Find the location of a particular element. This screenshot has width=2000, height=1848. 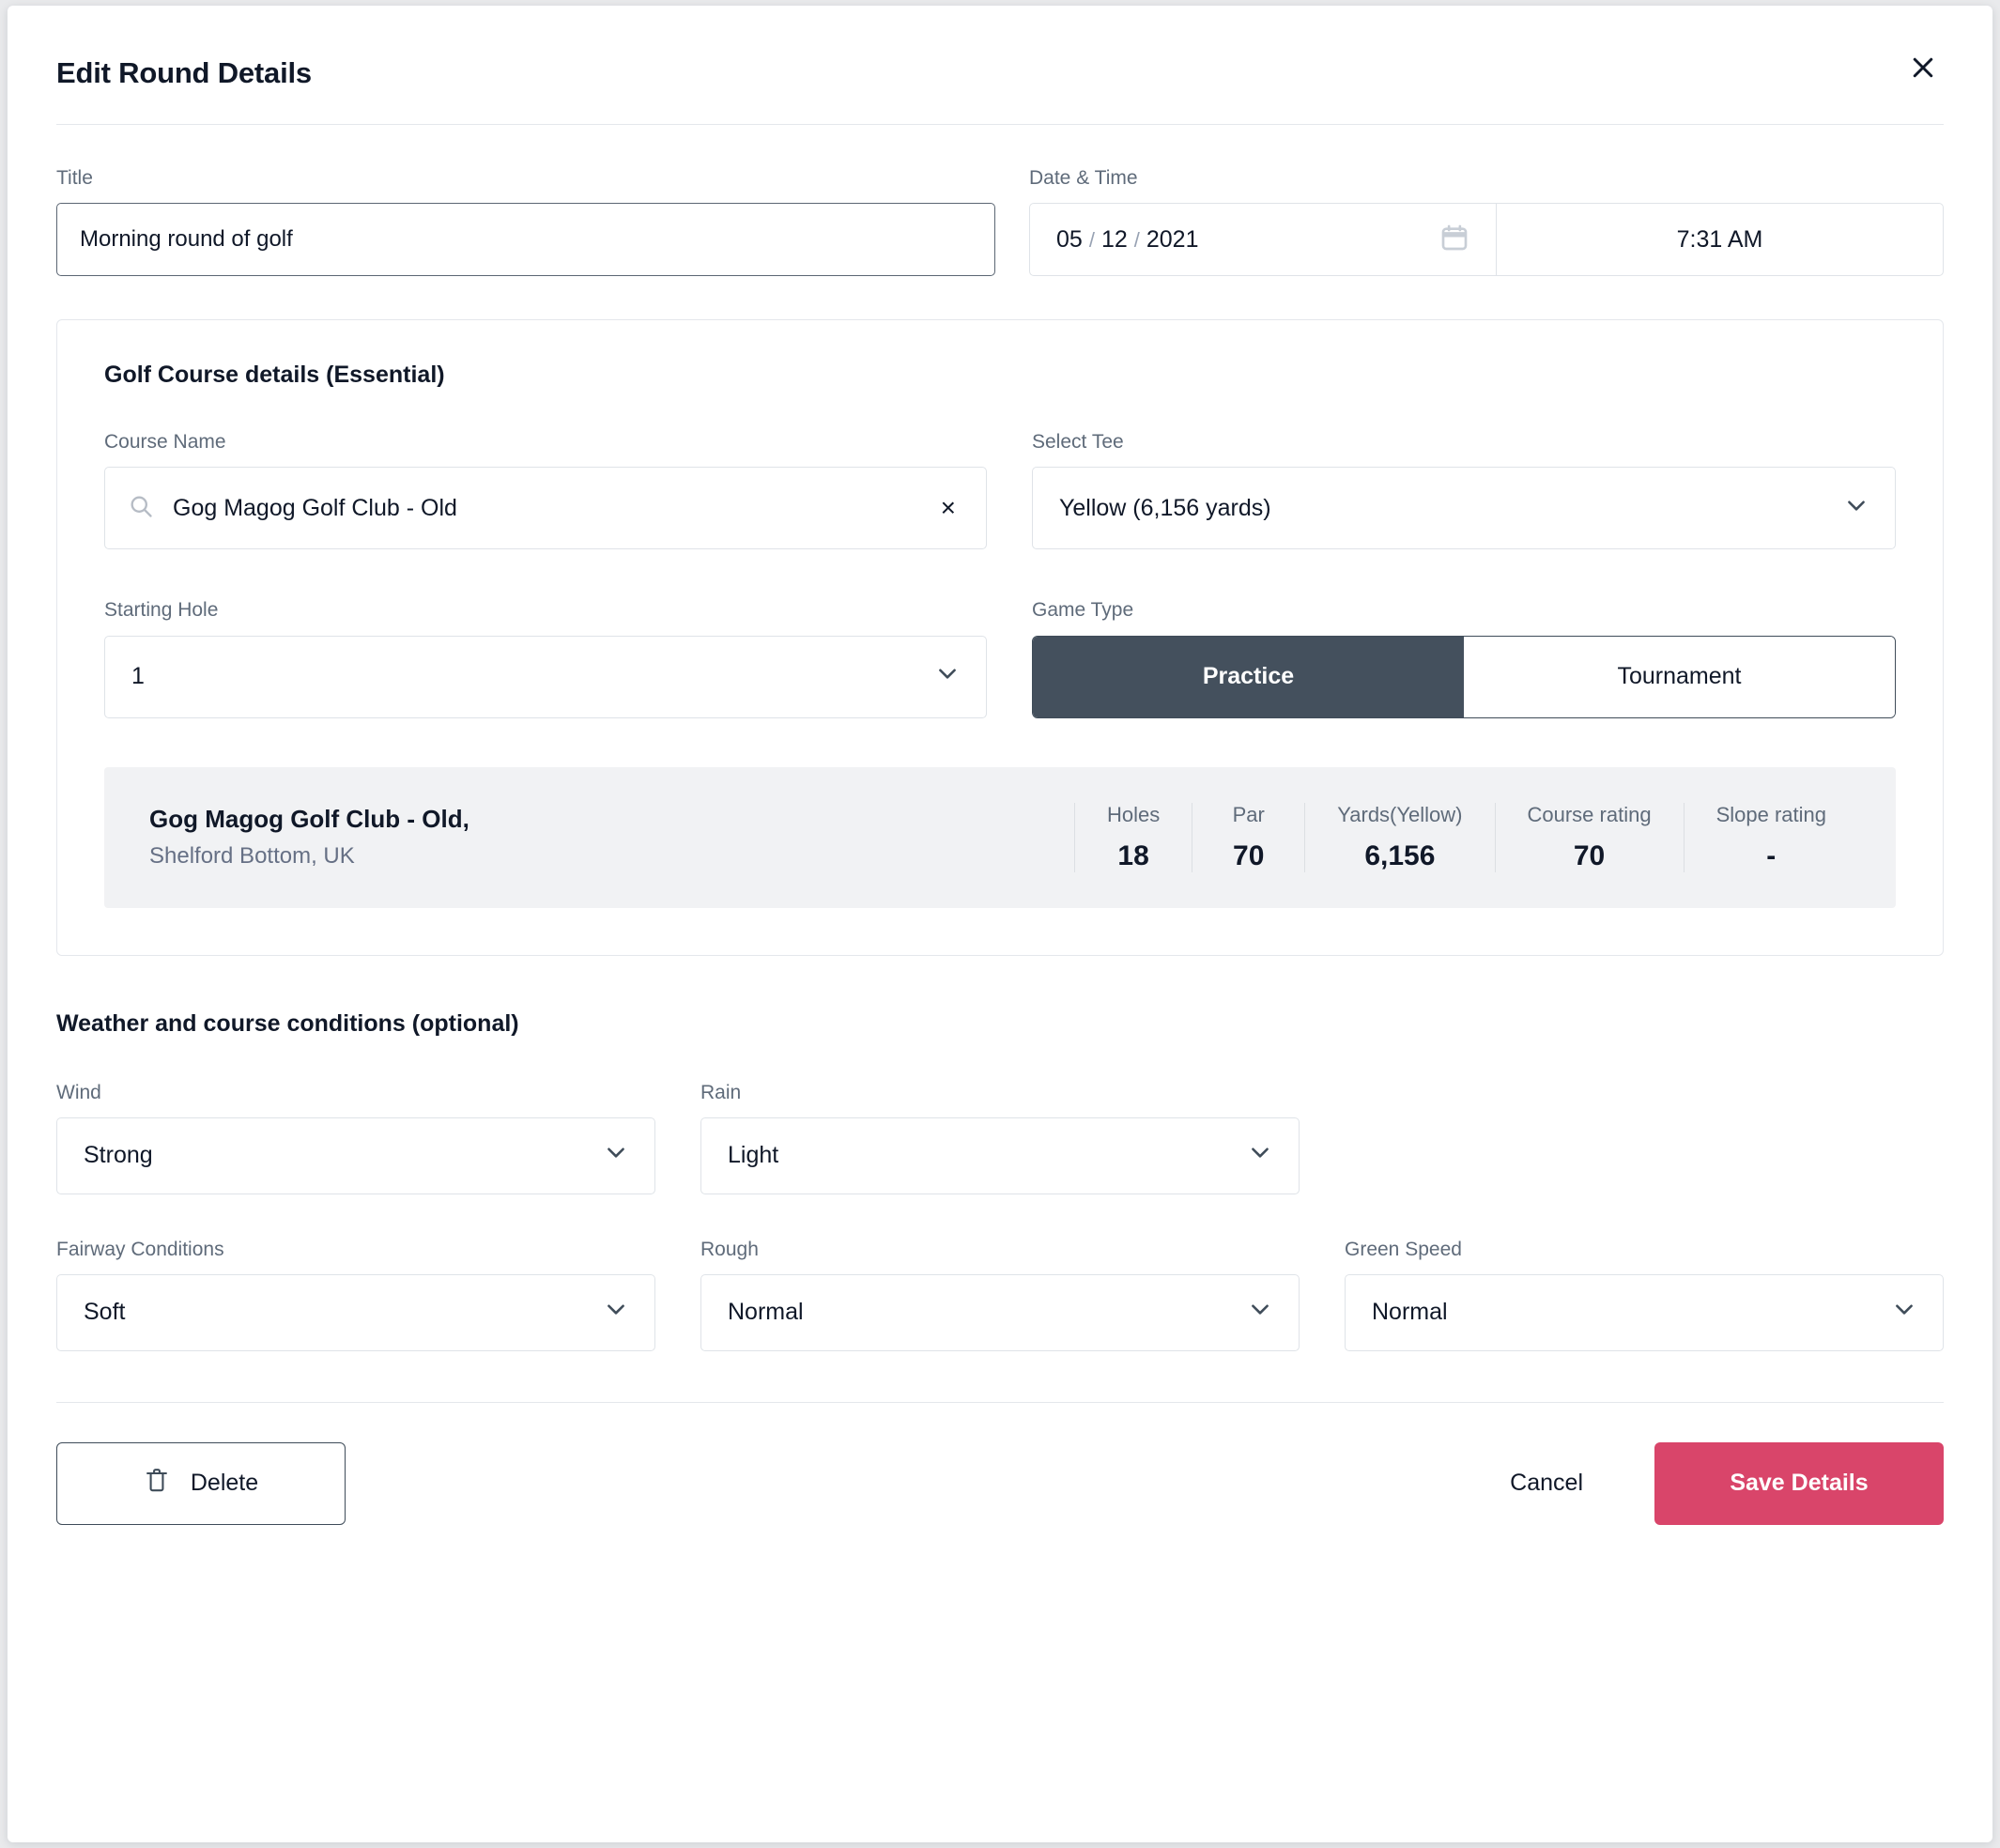

title-field-group: Title Morning round of golf is located at coordinates (525, 221).